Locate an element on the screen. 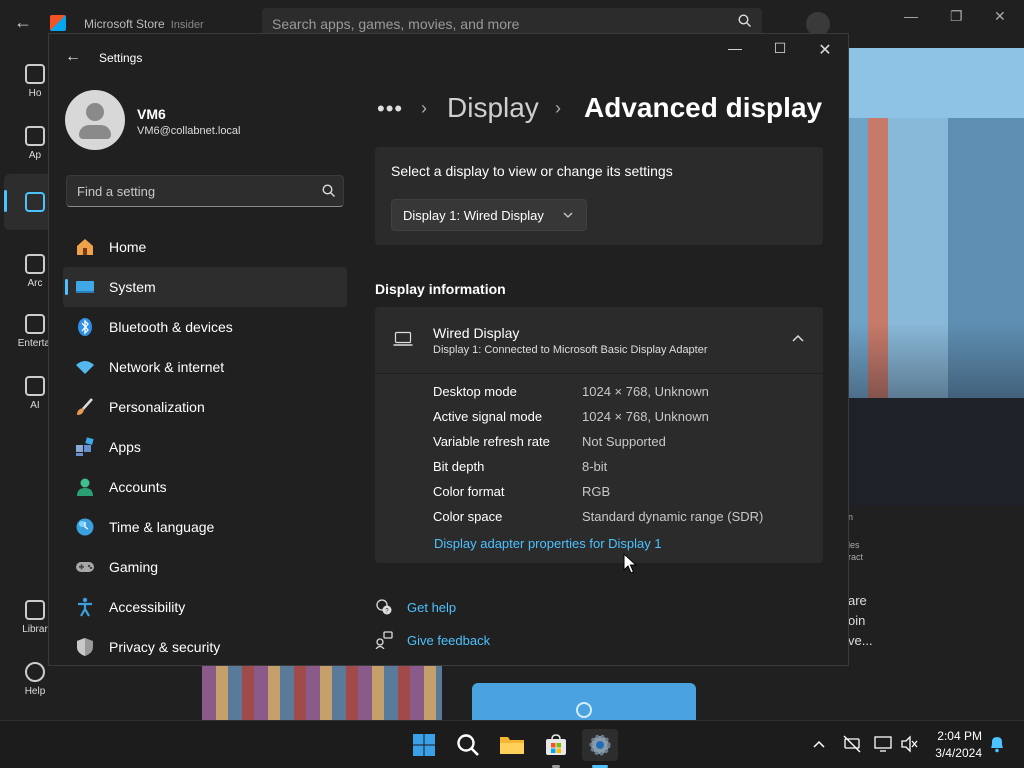 This screenshot has width=1024, height=768. nav-item-home: Home is located at coordinates (205, 247).